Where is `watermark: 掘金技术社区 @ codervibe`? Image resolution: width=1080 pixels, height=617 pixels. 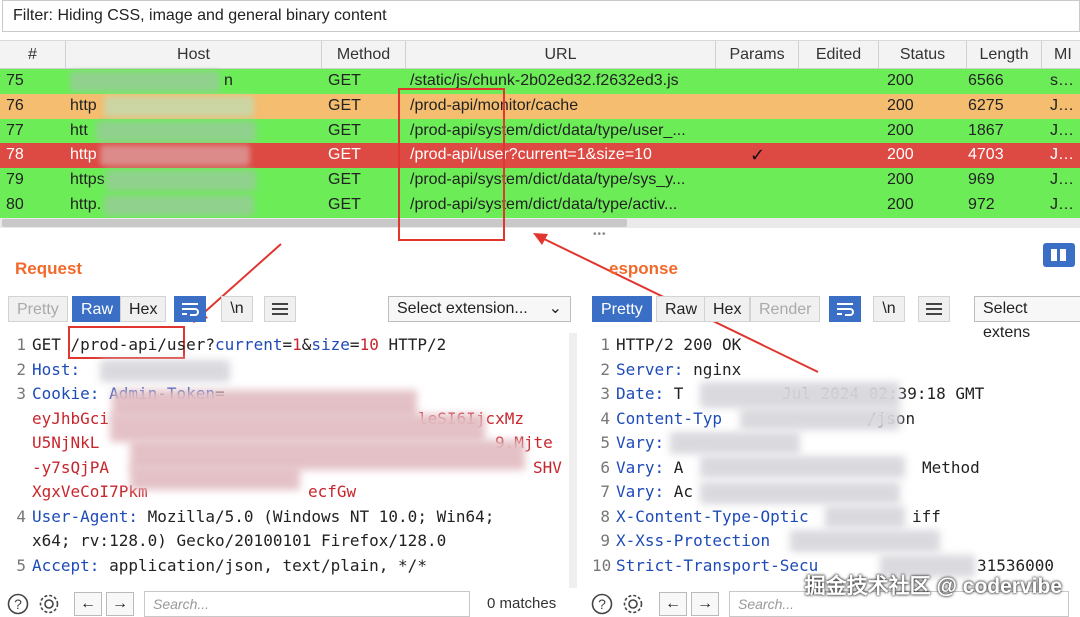
watermark: 掘金技术社区 @ codervibe is located at coordinates (933, 586).